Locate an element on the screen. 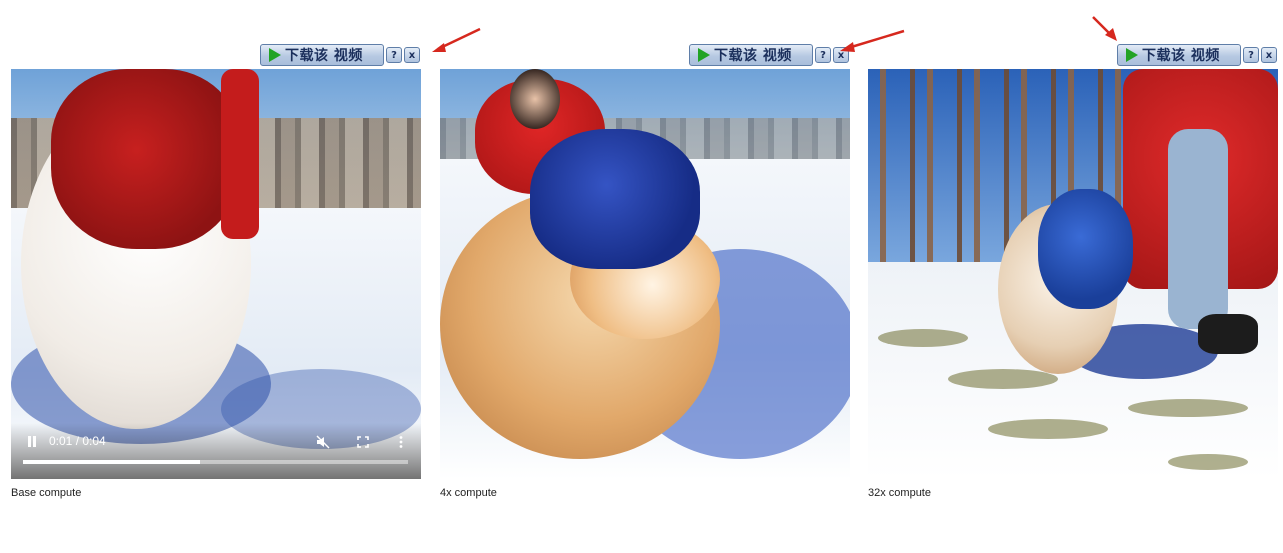  red-hat is located at coordinates (146, 159).